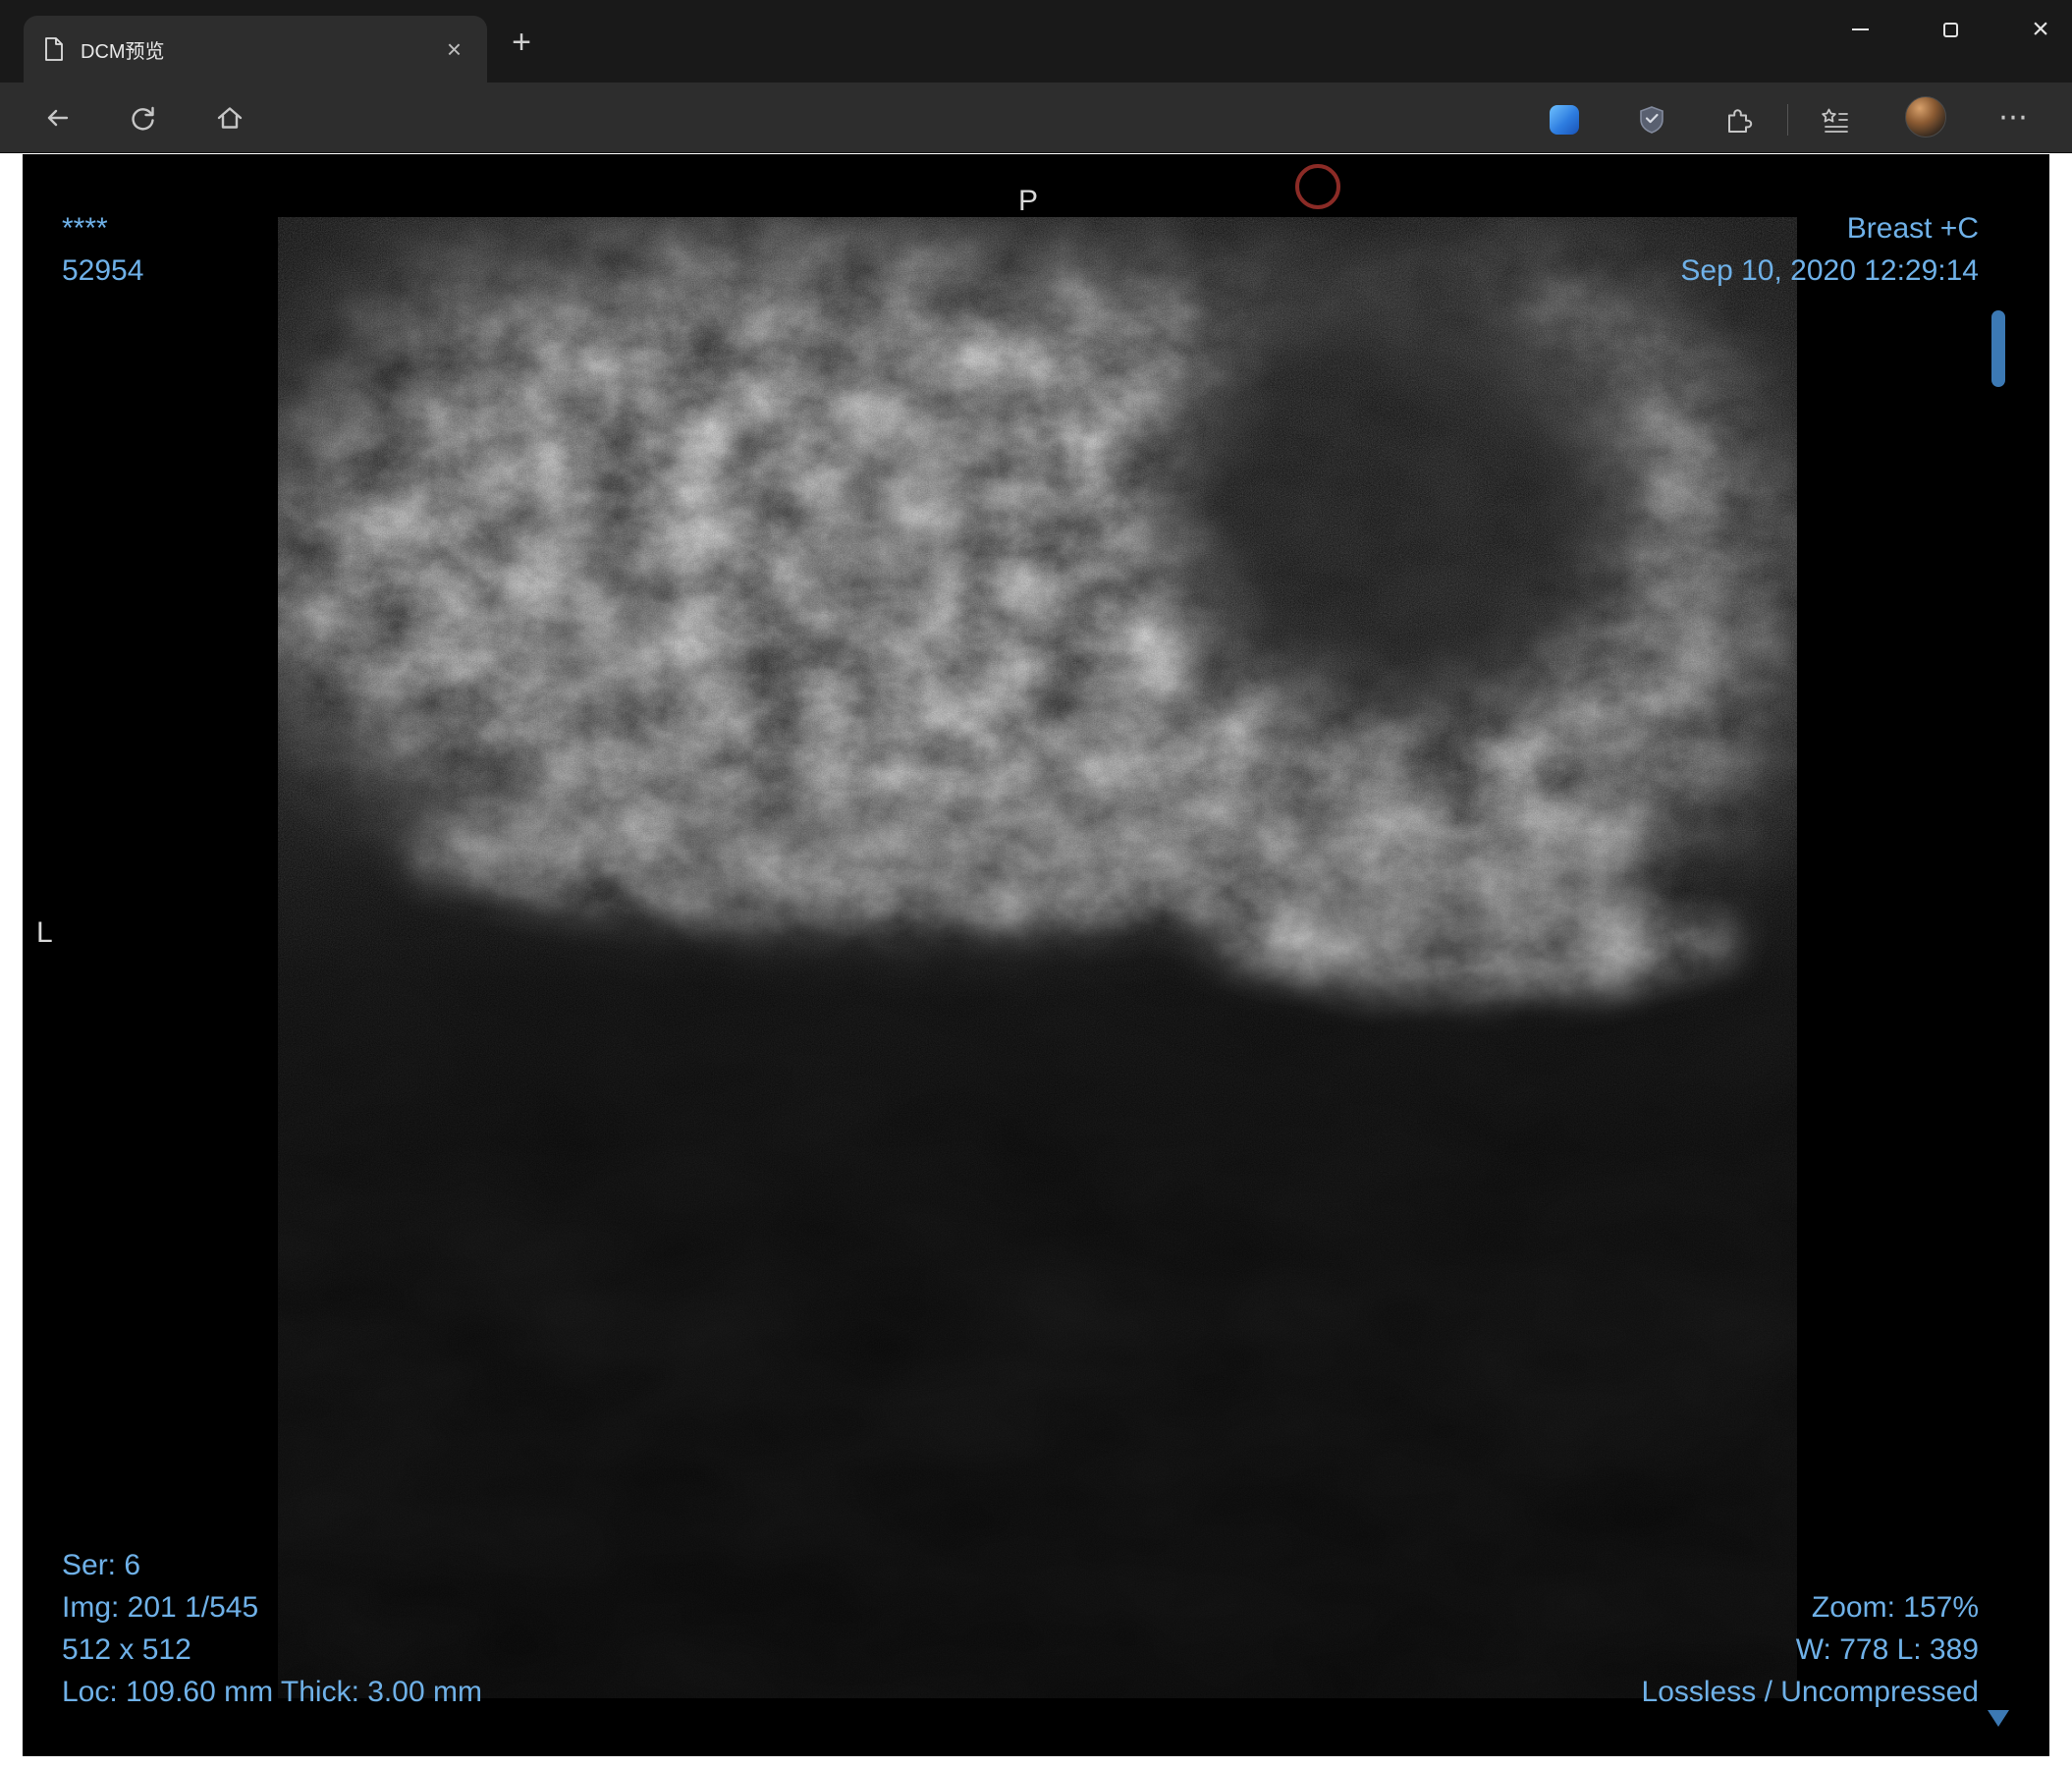 The height and width of the screenshot is (1768, 2072). I want to click on puzzle-icon, so click(1740, 121).